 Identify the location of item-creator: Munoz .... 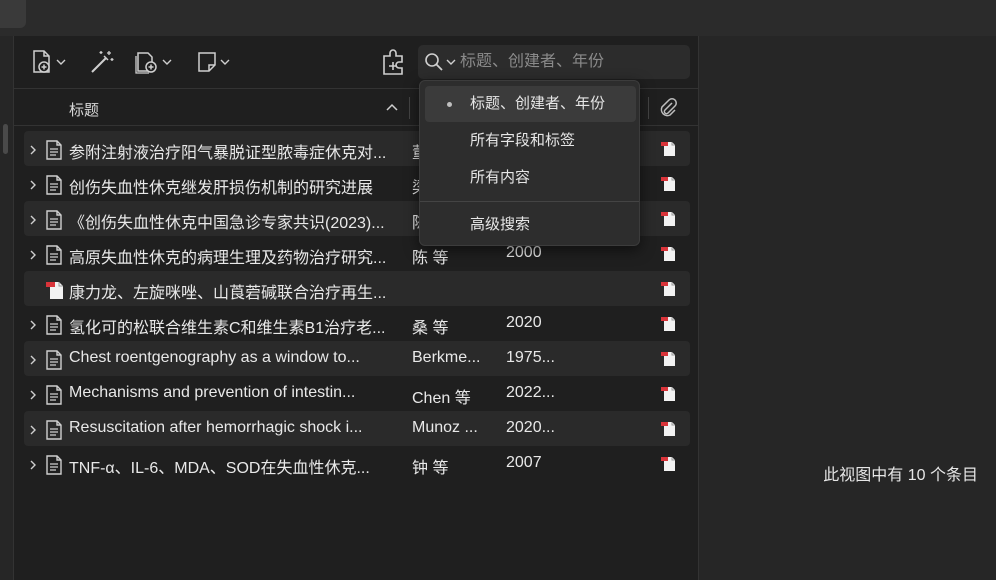
(445, 427).